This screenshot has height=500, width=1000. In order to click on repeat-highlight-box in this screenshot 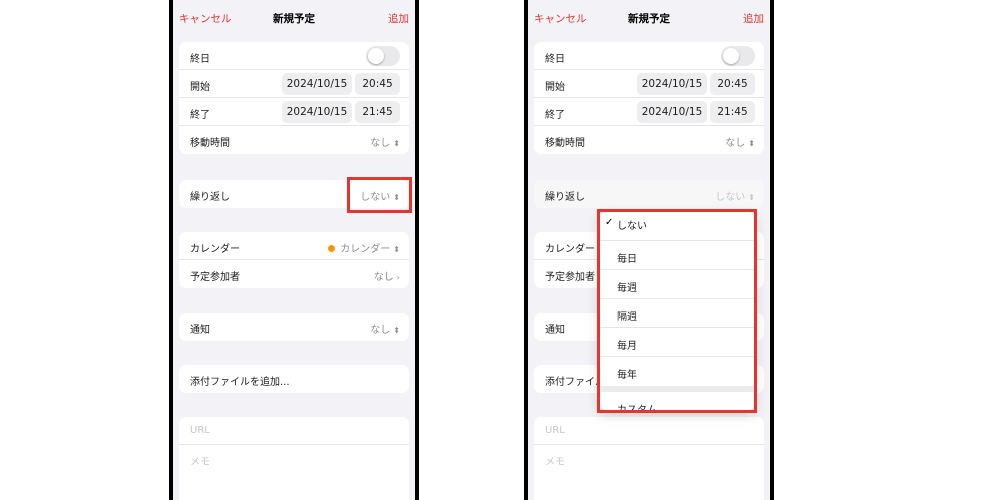, I will do `click(379, 195)`.